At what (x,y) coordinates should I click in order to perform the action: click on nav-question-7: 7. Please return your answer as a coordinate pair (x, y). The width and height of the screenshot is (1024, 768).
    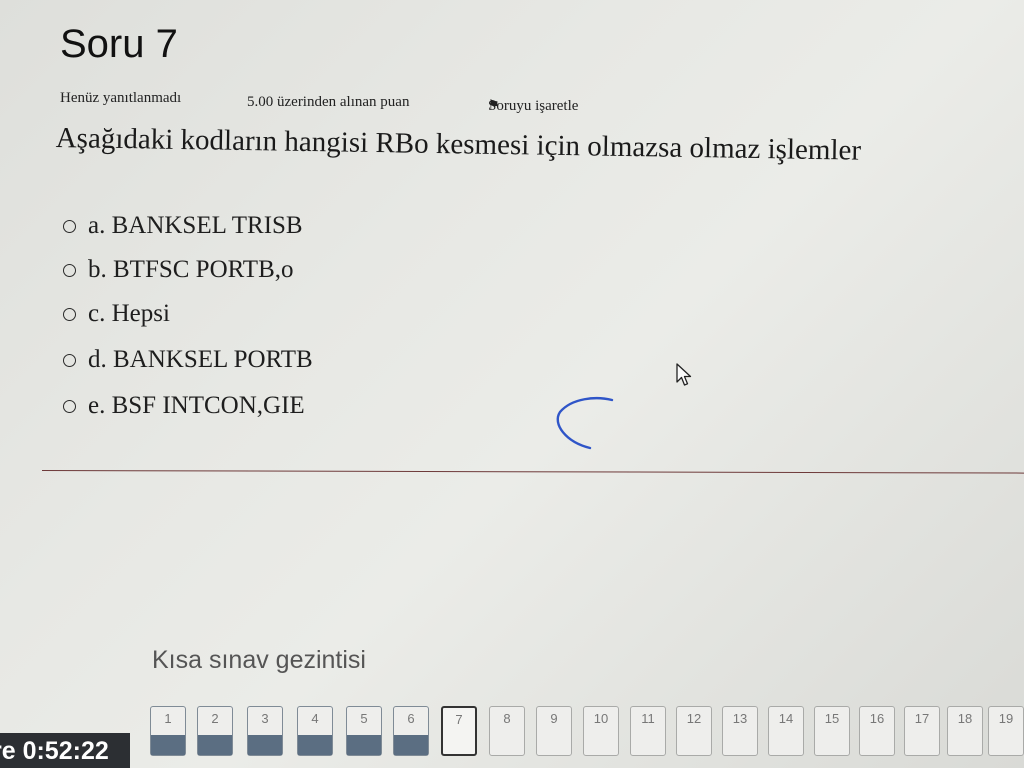
    Looking at the image, I should click on (459, 731).